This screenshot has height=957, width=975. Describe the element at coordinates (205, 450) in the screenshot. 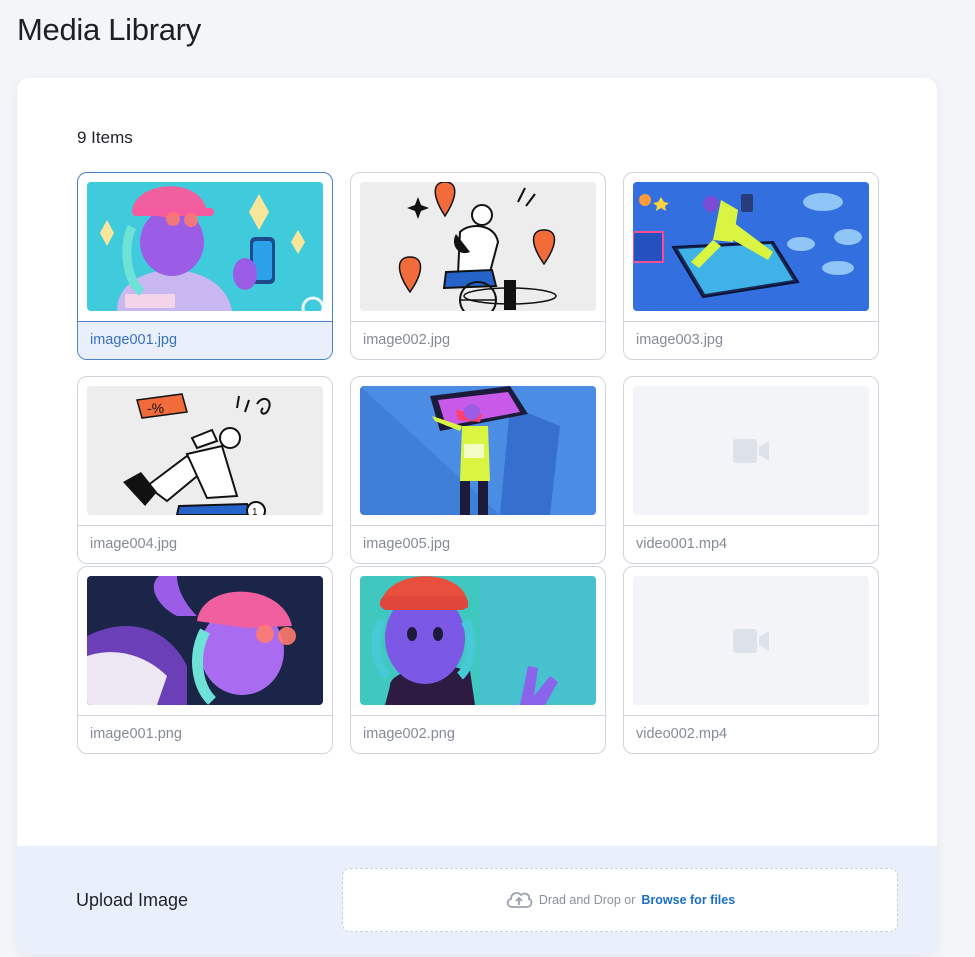

I see `media-thumbnail: -% 1` at that location.